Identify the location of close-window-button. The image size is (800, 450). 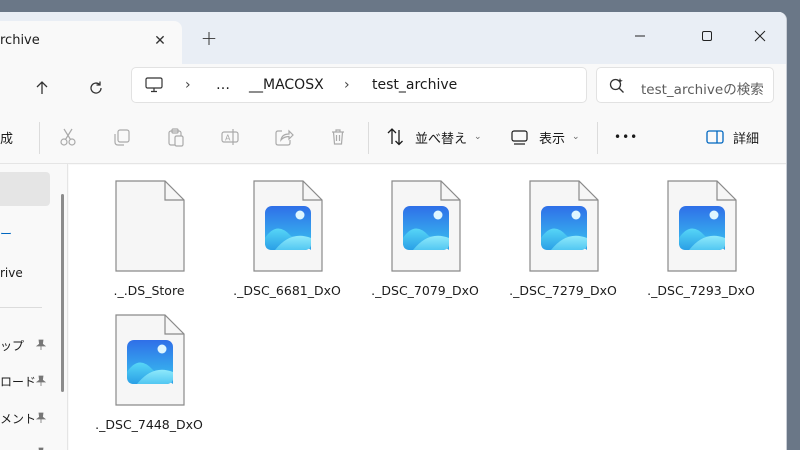
(760, 36).